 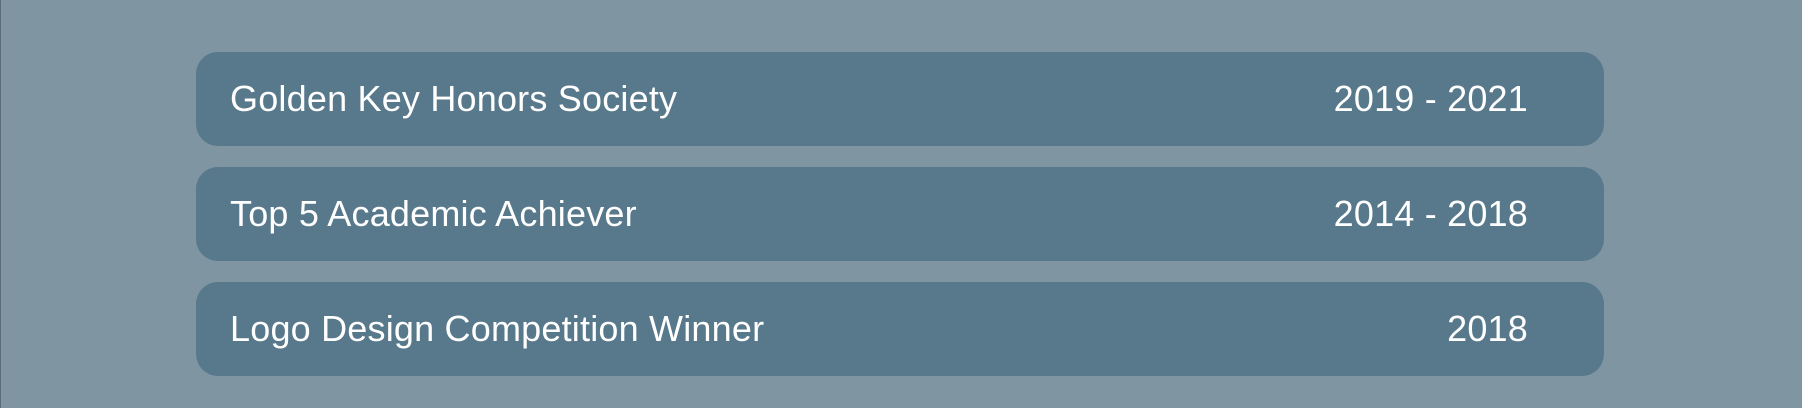 What do you see at coordinates (497, 328) in the screenshot?
I see `award-title: Logo Design Competition Winner` at bounding box center [497, 328].